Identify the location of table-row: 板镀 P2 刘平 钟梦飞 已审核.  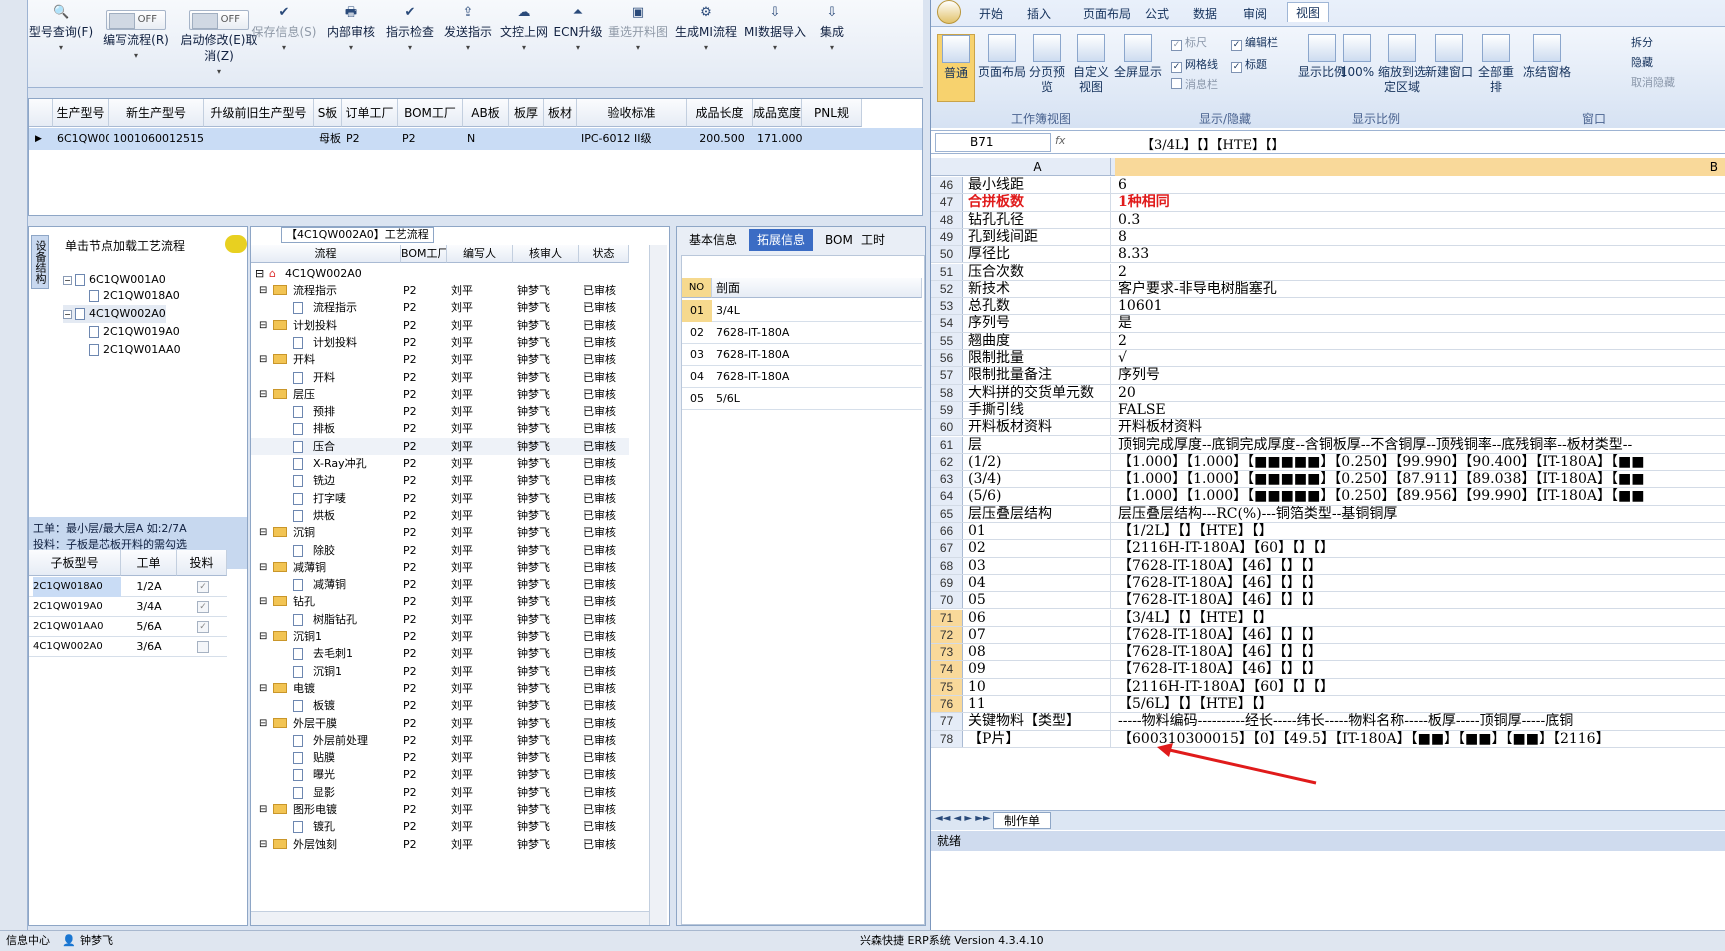
(440, 705).